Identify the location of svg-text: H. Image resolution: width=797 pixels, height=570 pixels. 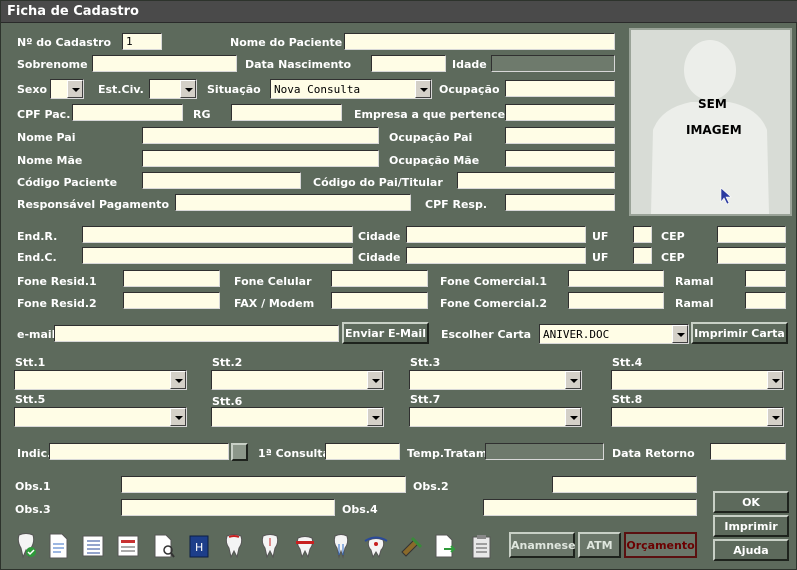
(199, 547).